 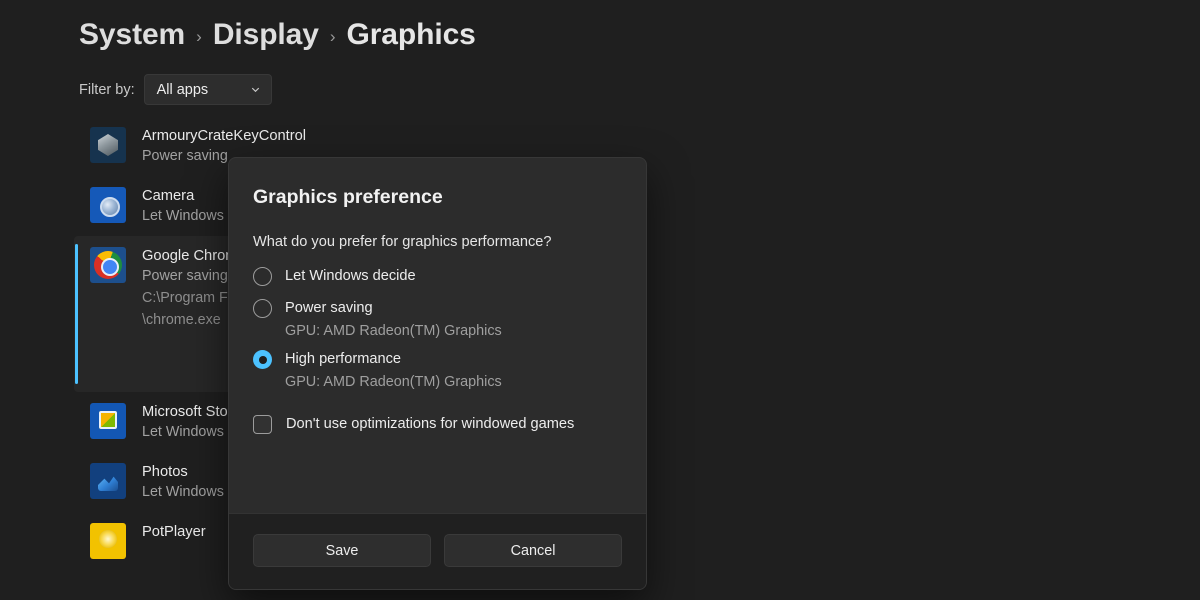 I want to click on chrome-icon, so click(x=108, y=265).